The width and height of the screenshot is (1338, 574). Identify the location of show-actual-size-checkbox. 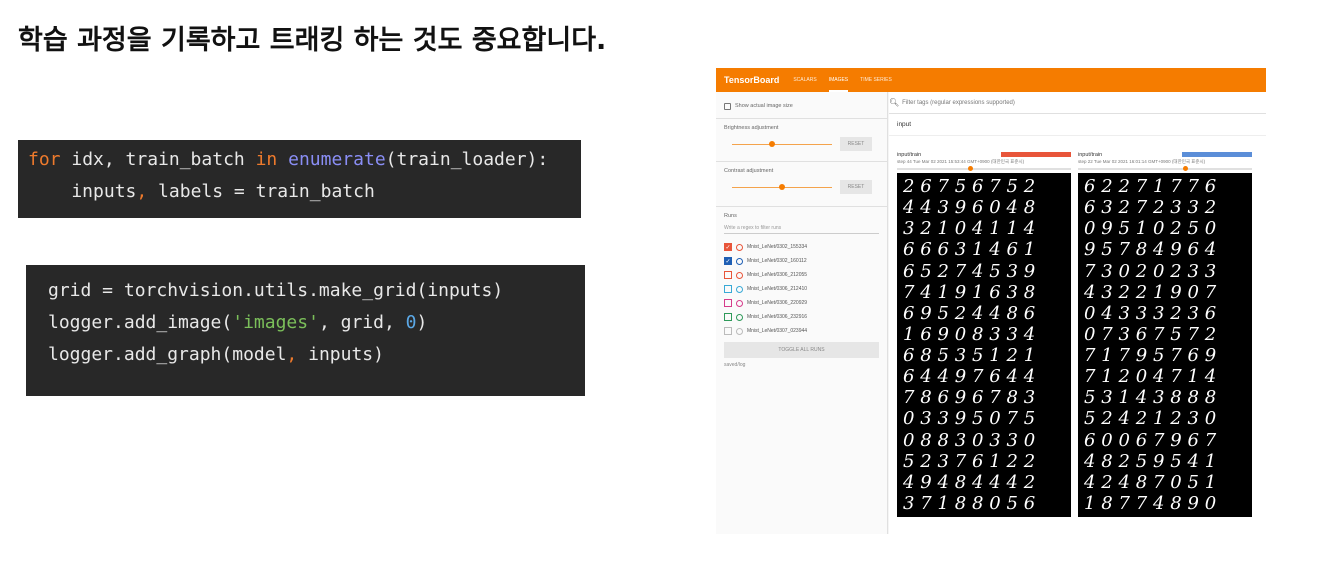
(727, 106).